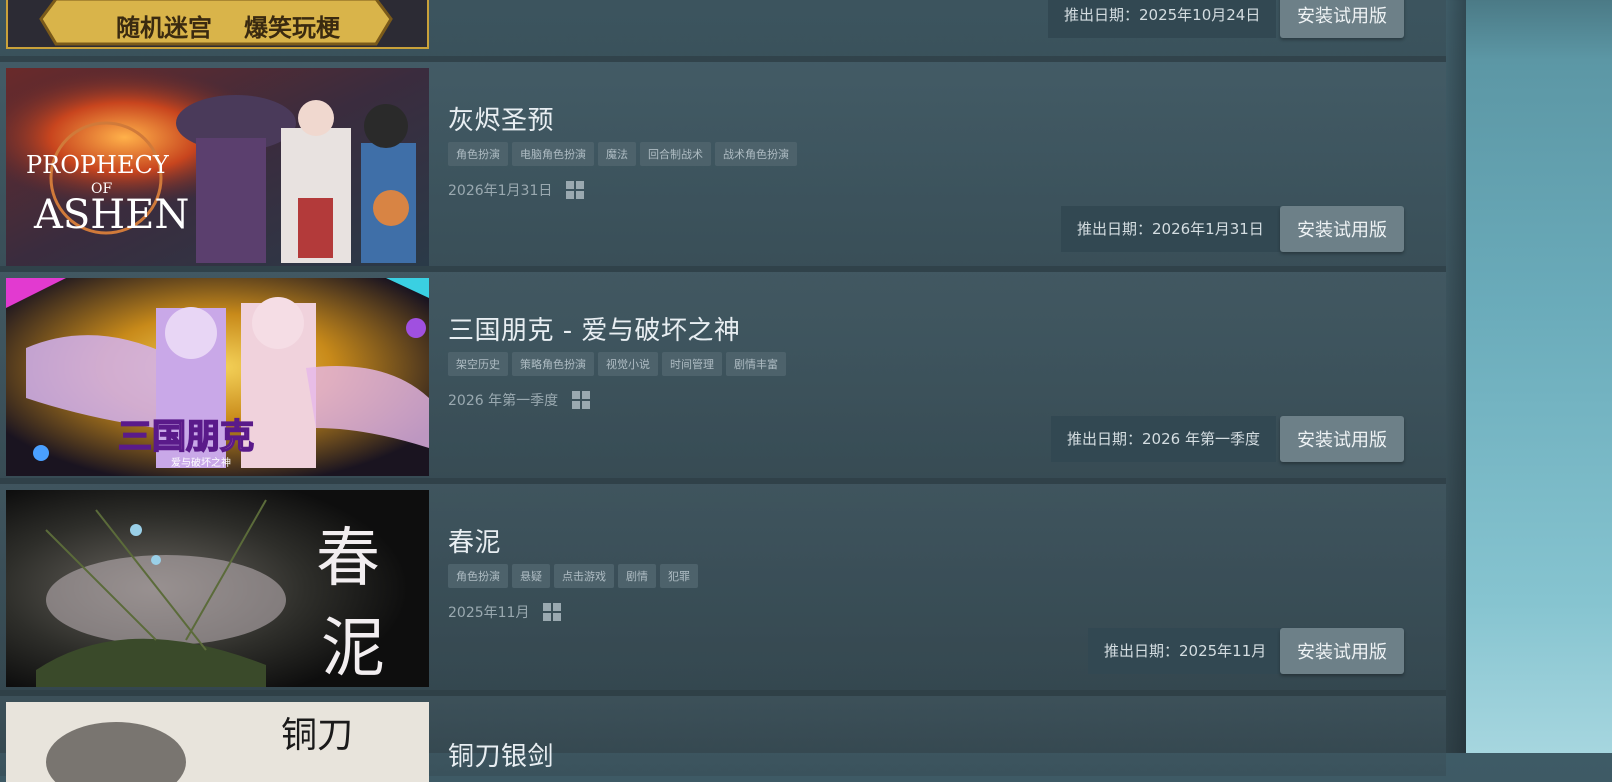 The image size is (1612, 782). I want to click on capsule-logo-subtext: 爱与破坏之神, so click(201, 462).